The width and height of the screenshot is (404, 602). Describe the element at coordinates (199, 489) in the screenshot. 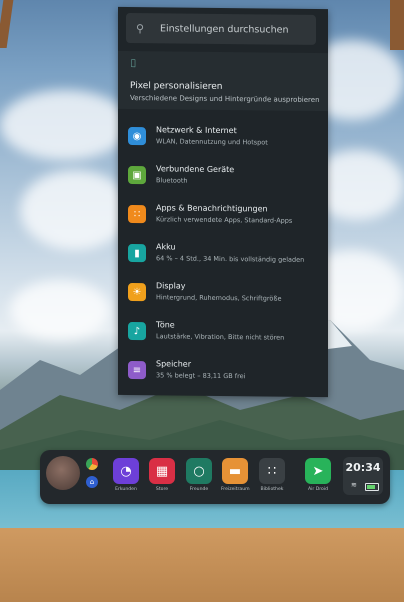

I see `dock-app-label: Freunde` at that location.